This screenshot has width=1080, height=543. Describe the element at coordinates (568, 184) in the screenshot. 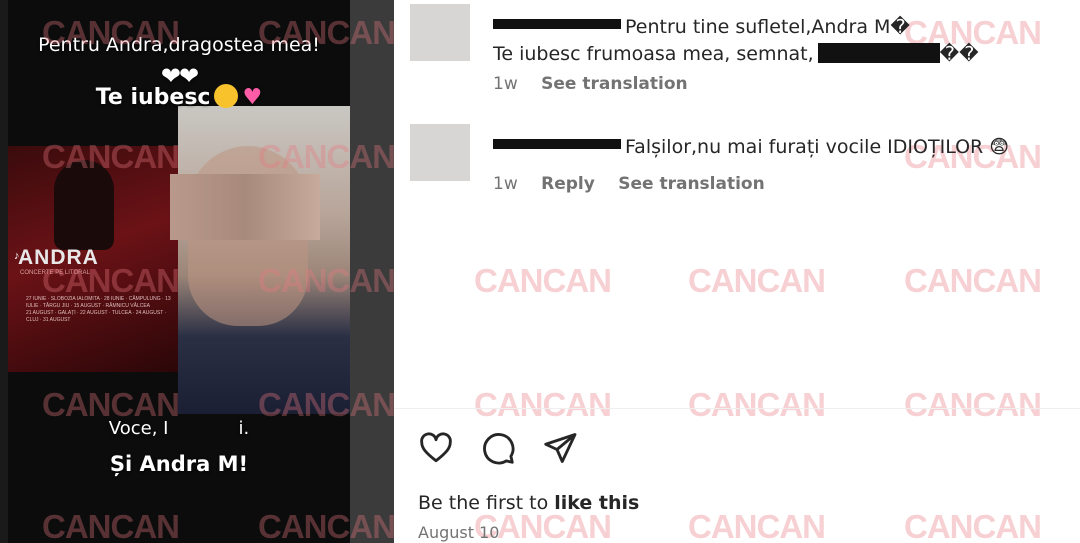

I see `reply-button: Reply` at that location.